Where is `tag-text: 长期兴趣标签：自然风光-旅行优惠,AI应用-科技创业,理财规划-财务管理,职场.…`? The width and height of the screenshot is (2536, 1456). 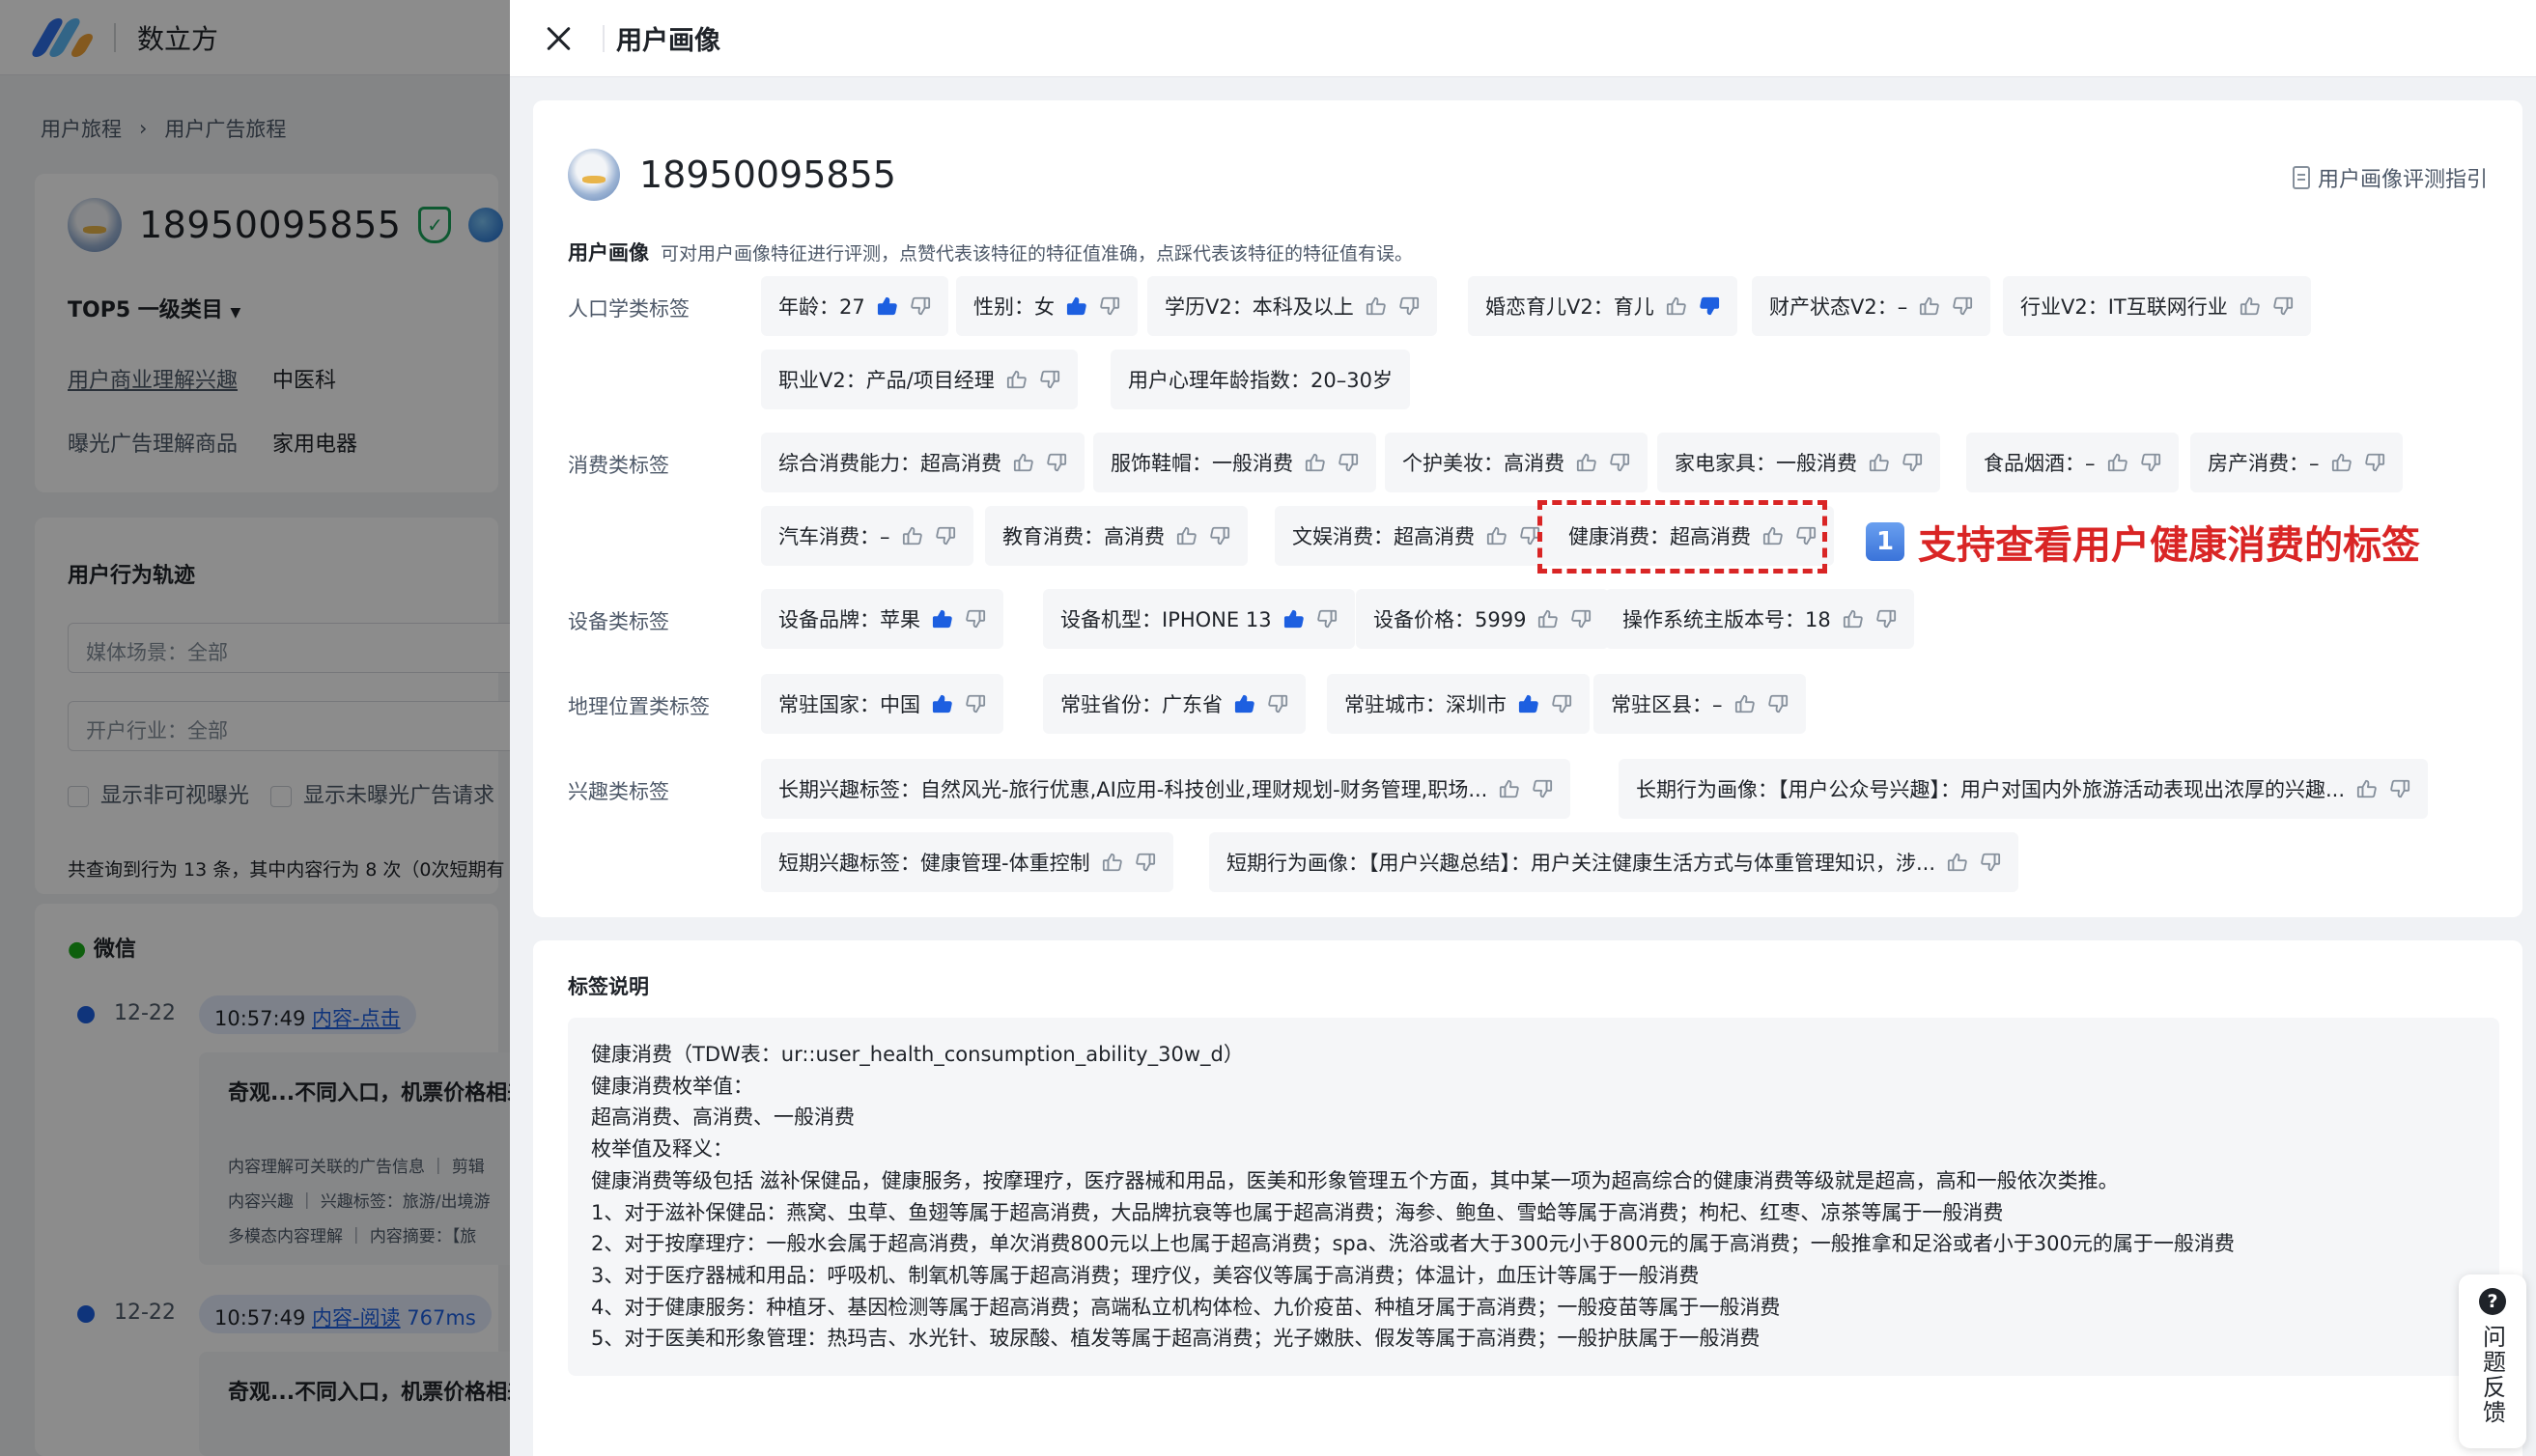 tag-text: 长期兴趣标签：自然风光-旅行优惠,AI应用-科技创业,理财规划-财务管理,职场.… is located at coordinates (1133, 790).